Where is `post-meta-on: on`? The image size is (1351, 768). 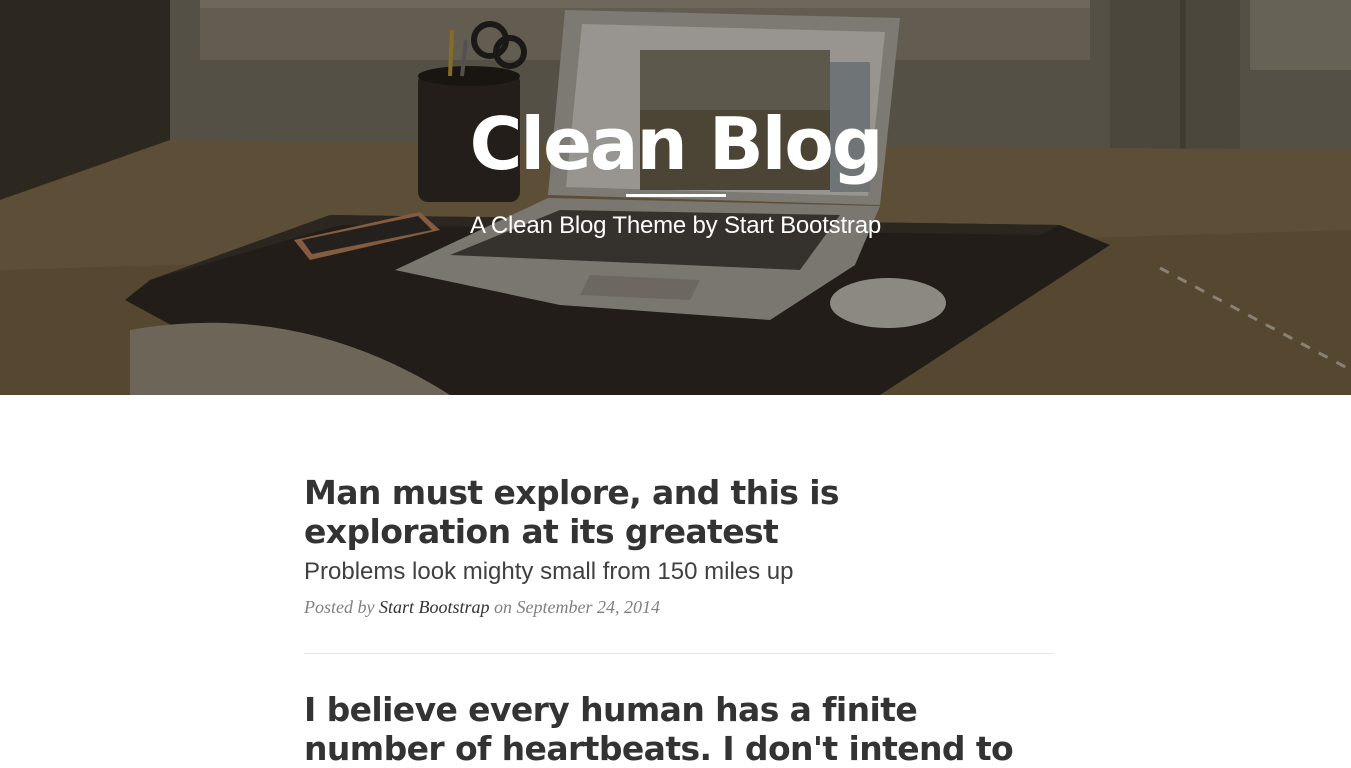 post-meta-on: on is located at coordinates (503, 607).